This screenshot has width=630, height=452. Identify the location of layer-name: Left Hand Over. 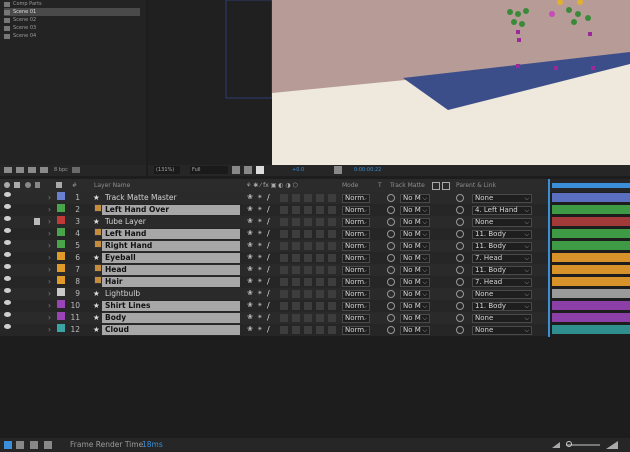
(171, 209).